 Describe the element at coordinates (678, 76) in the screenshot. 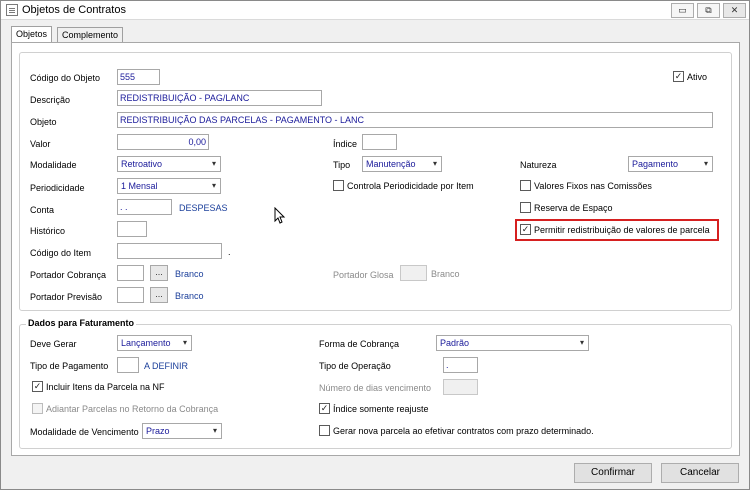

I see `ativo-checkbox: ✓` at that location.